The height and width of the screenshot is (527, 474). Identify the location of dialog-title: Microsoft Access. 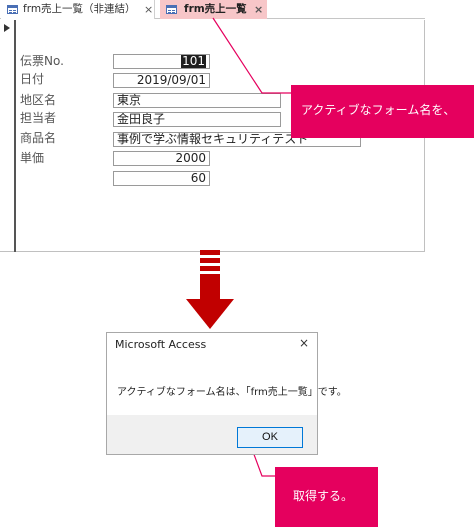
(161, 344).